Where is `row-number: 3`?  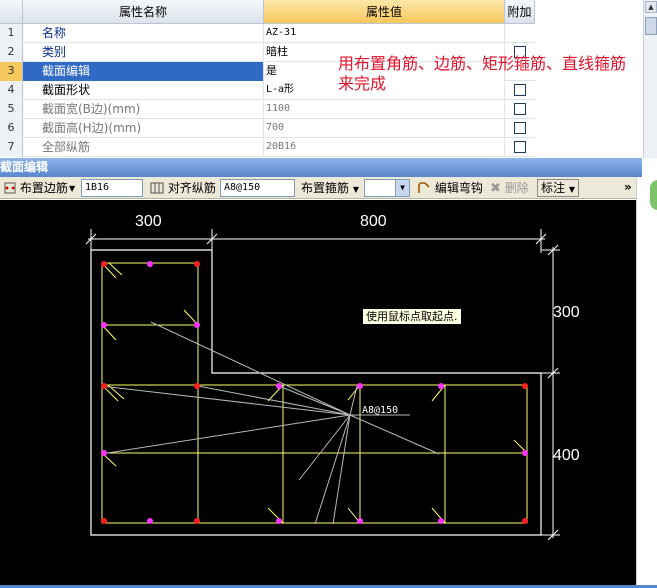
row-number: 3 is located at coordinates (11, 71).